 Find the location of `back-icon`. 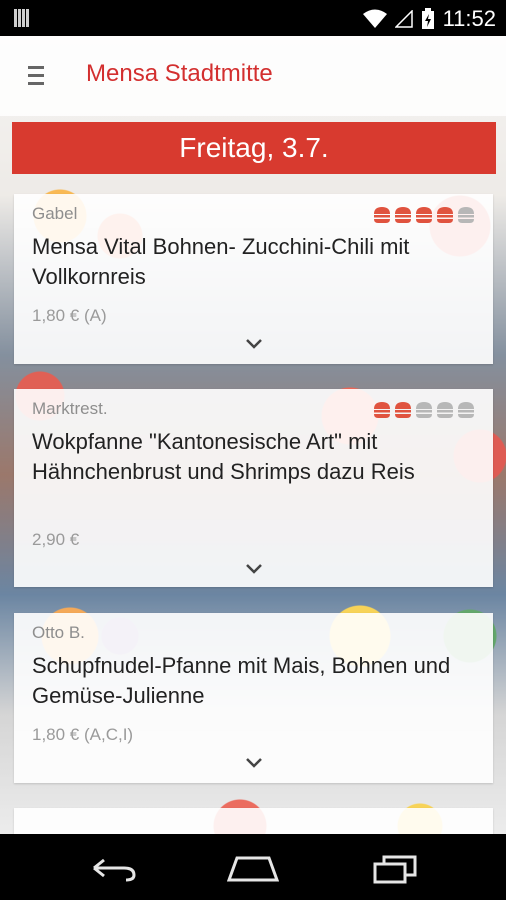

back-icon is located at coordinates (114, 868).